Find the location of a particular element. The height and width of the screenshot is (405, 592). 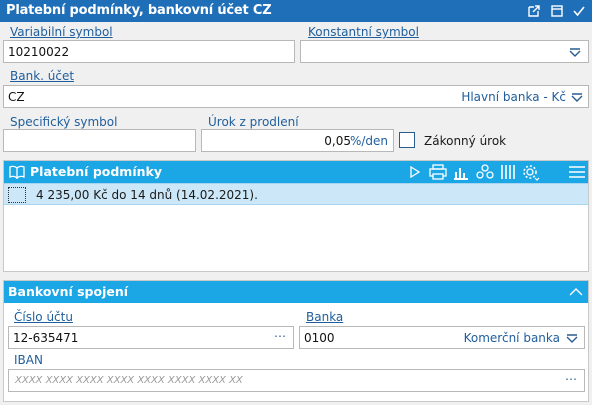

late-interest-label: Úrok z prodlení is located at coordinates (253, 122).